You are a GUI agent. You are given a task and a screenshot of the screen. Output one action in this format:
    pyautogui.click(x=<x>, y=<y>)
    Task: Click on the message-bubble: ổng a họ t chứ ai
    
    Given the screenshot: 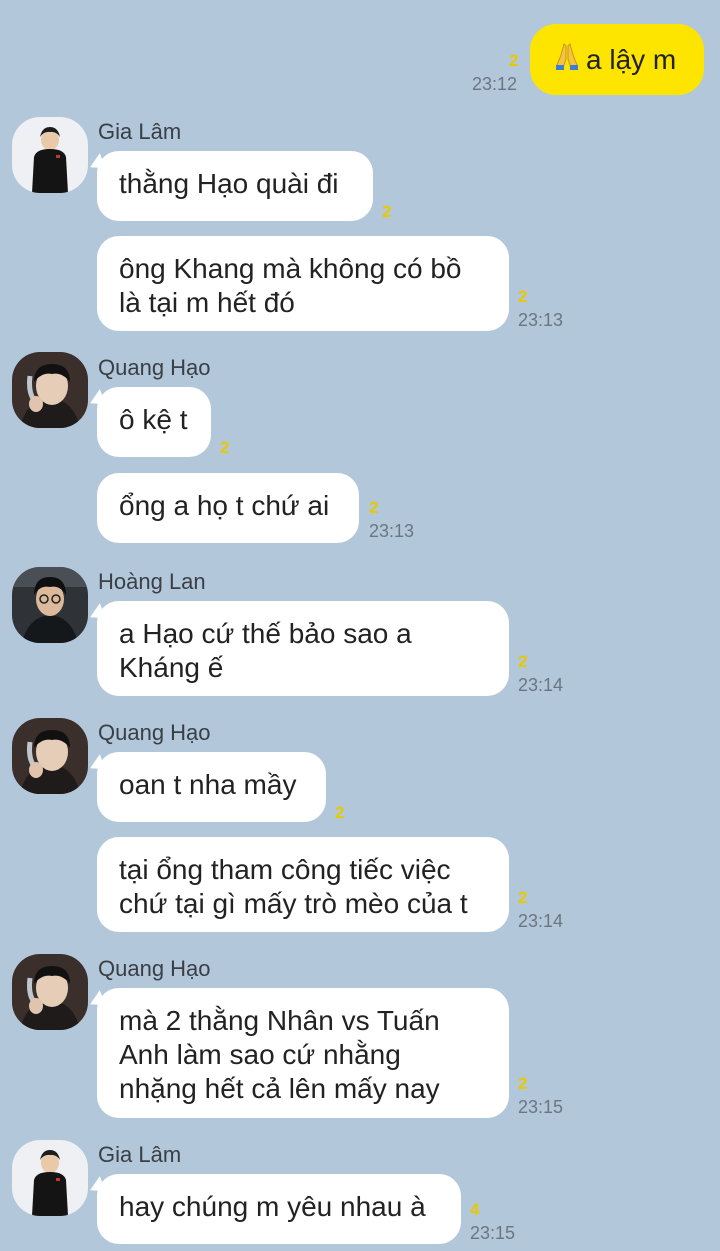 What is the action you would take?
    pyautogui.click(x=228, y=508)
    